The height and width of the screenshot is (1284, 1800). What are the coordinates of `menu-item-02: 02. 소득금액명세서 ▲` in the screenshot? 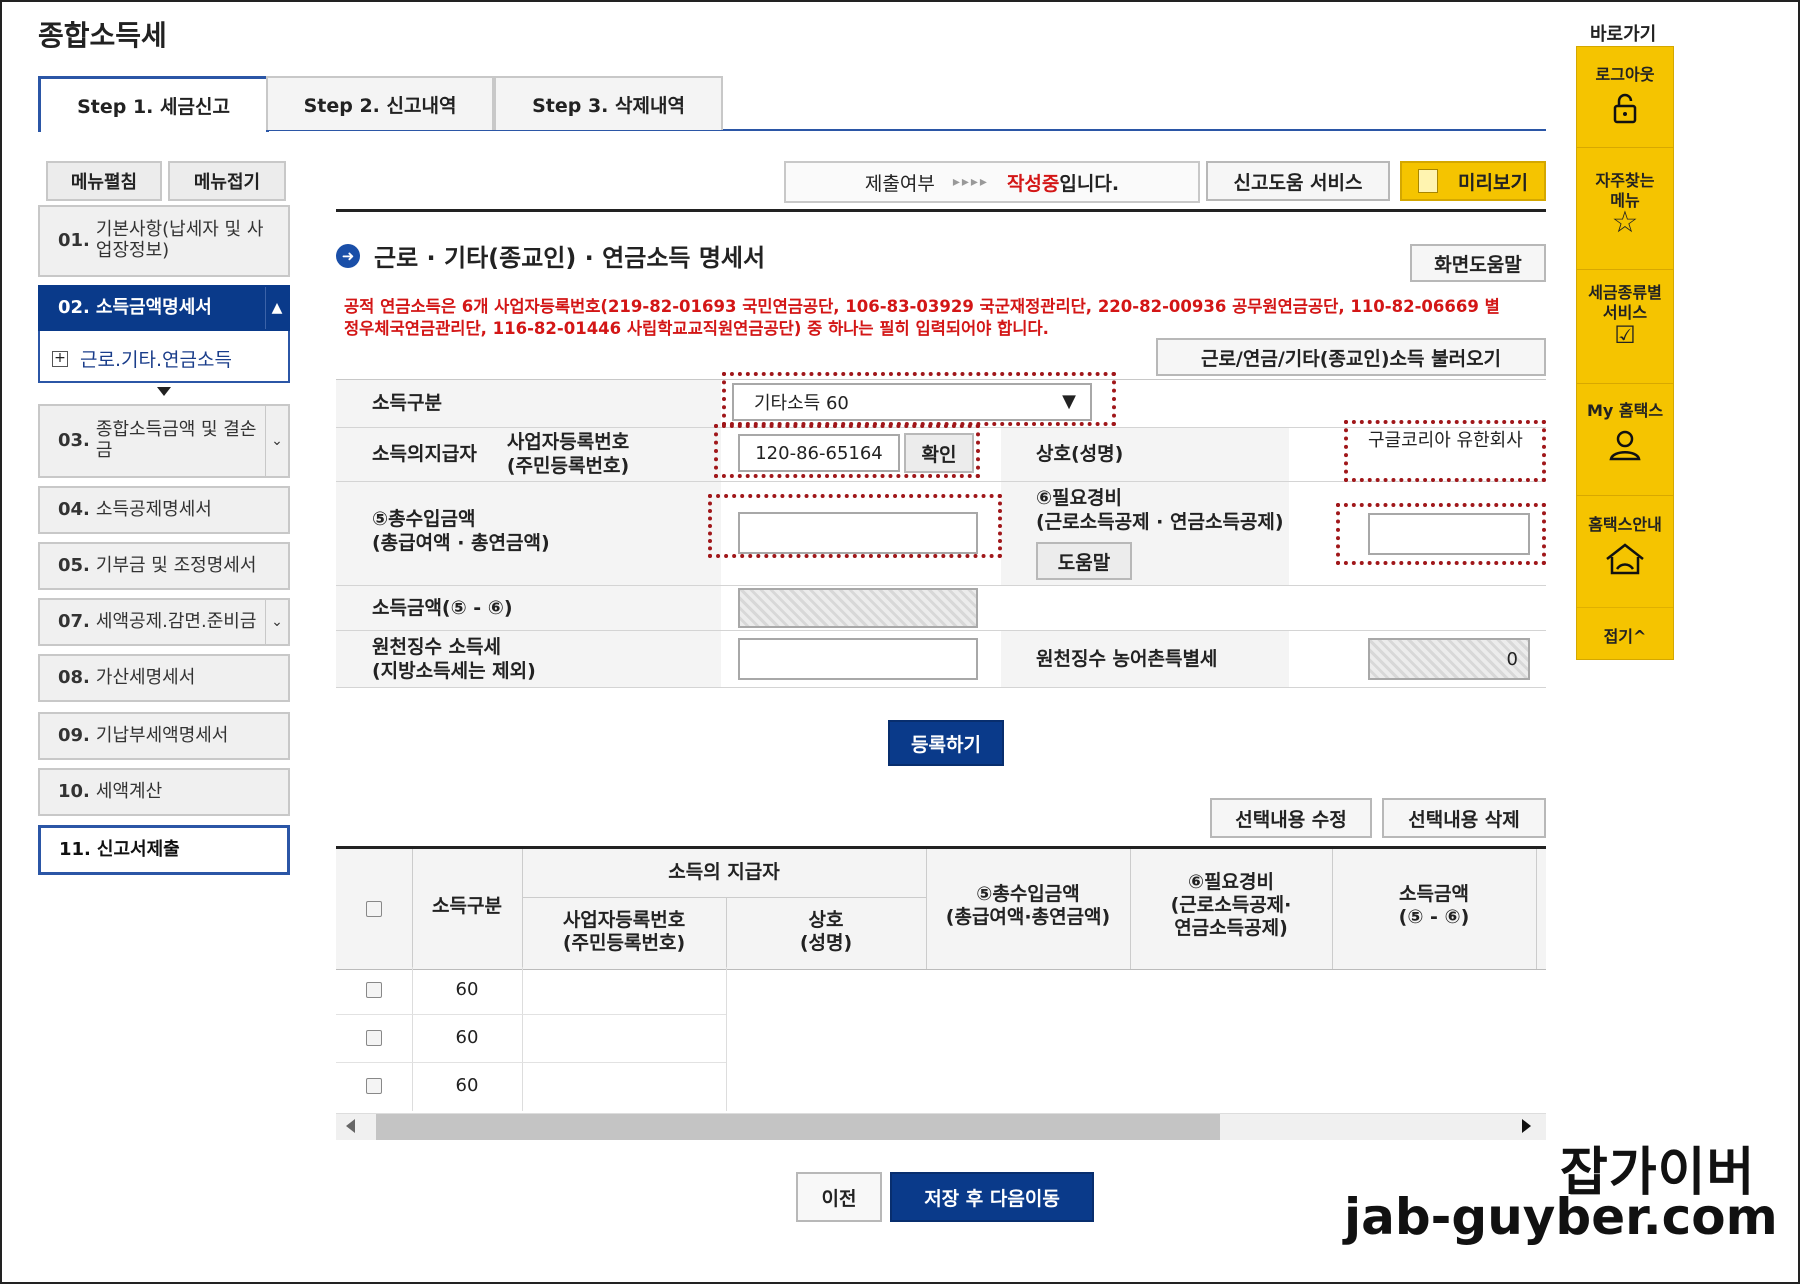 It's located at (164, 308).